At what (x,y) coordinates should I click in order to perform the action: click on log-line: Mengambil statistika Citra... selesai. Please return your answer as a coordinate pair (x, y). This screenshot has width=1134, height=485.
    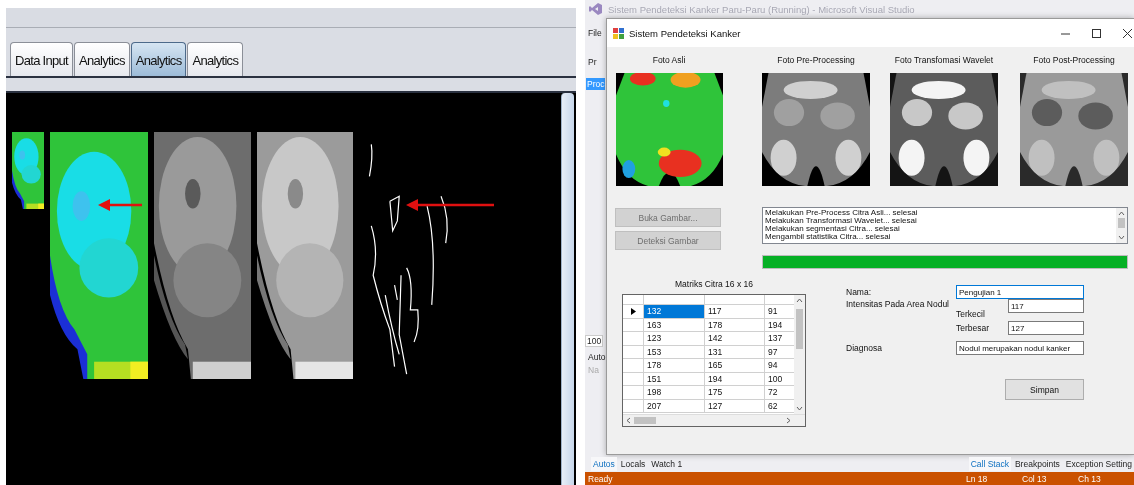
    Looking at the image, I should click on (828, 237).